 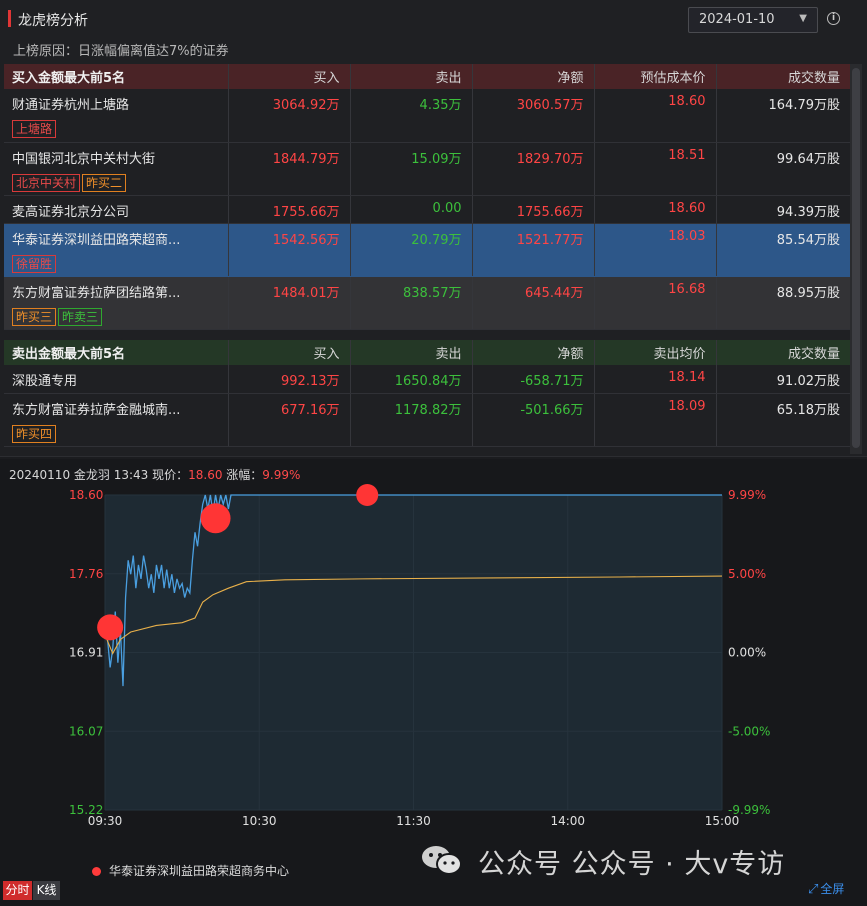 I want to click on watermark-text: 公众号 公众号 · 大v专访, so click(x=632, y=864).